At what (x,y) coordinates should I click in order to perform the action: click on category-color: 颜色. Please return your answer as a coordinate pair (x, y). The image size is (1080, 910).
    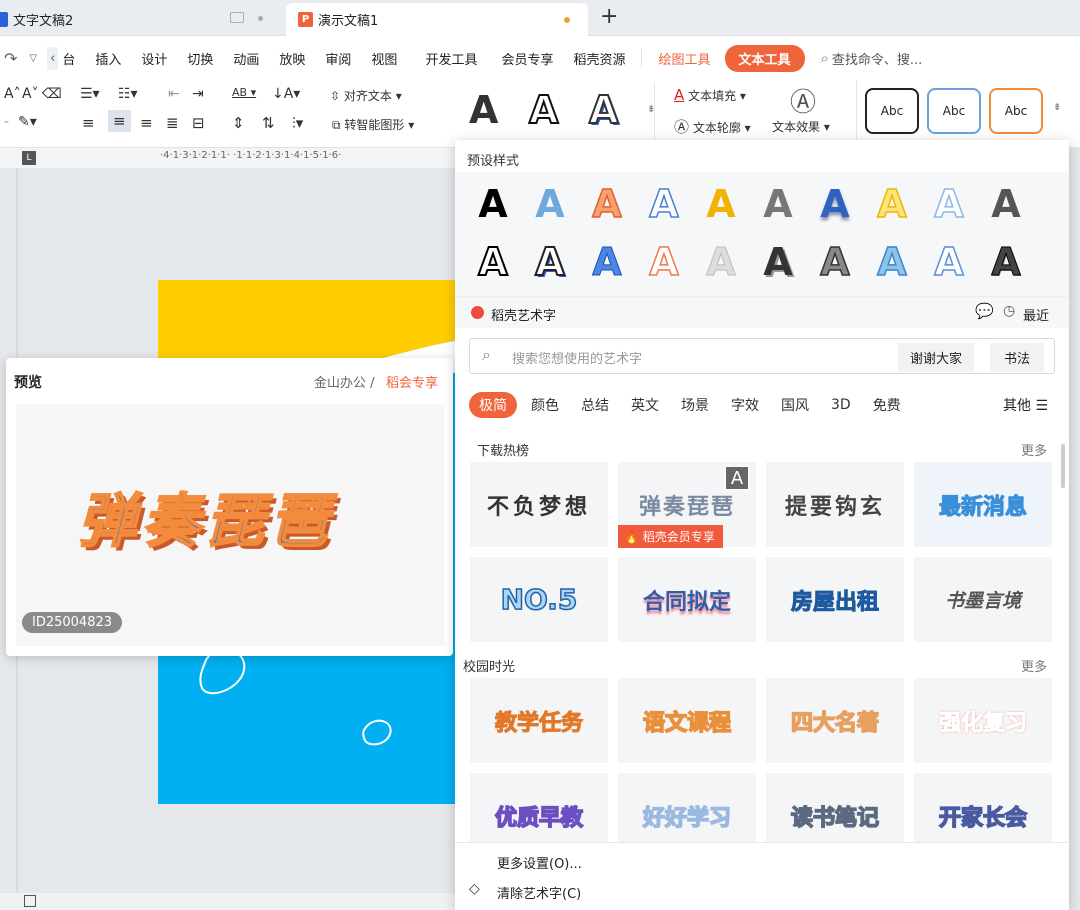
    Looking at the image, I should click on (545, 405).